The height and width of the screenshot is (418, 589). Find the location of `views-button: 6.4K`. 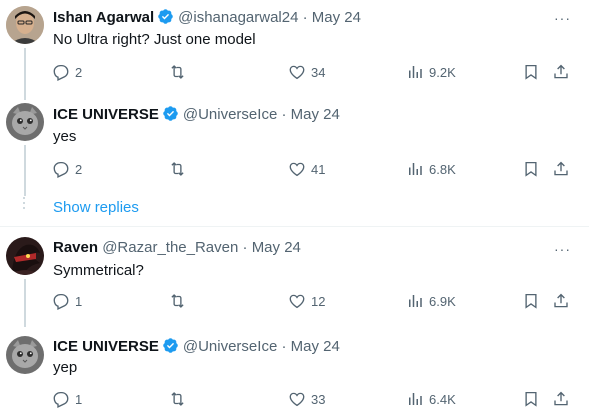

views-button: 6.4K is located at coordinates (431, 399).